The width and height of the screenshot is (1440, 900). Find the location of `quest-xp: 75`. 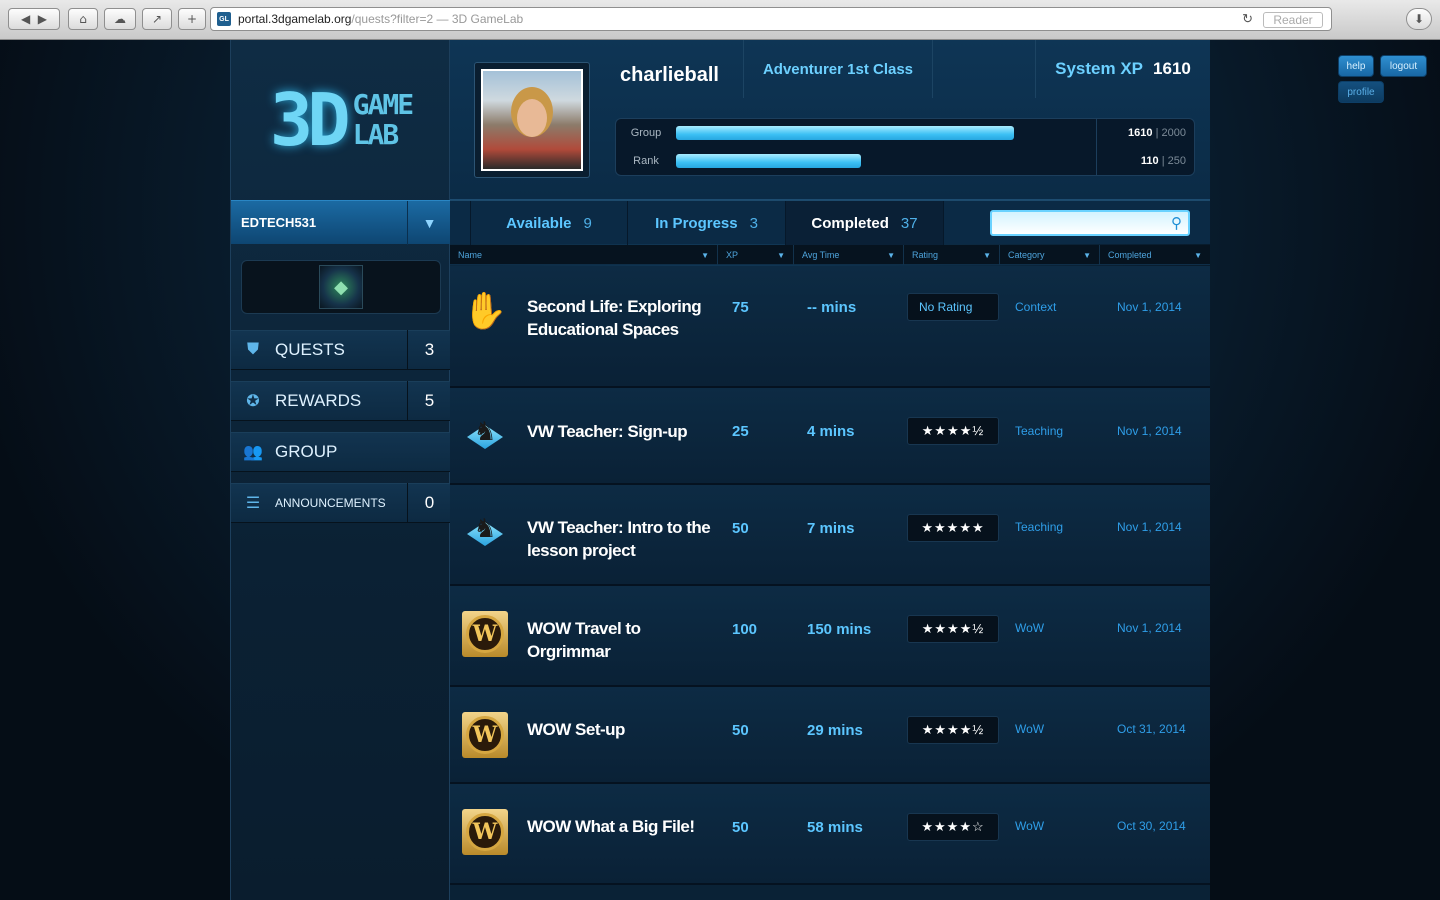

quest-xp: 75 is located at coordinates (740, 307).